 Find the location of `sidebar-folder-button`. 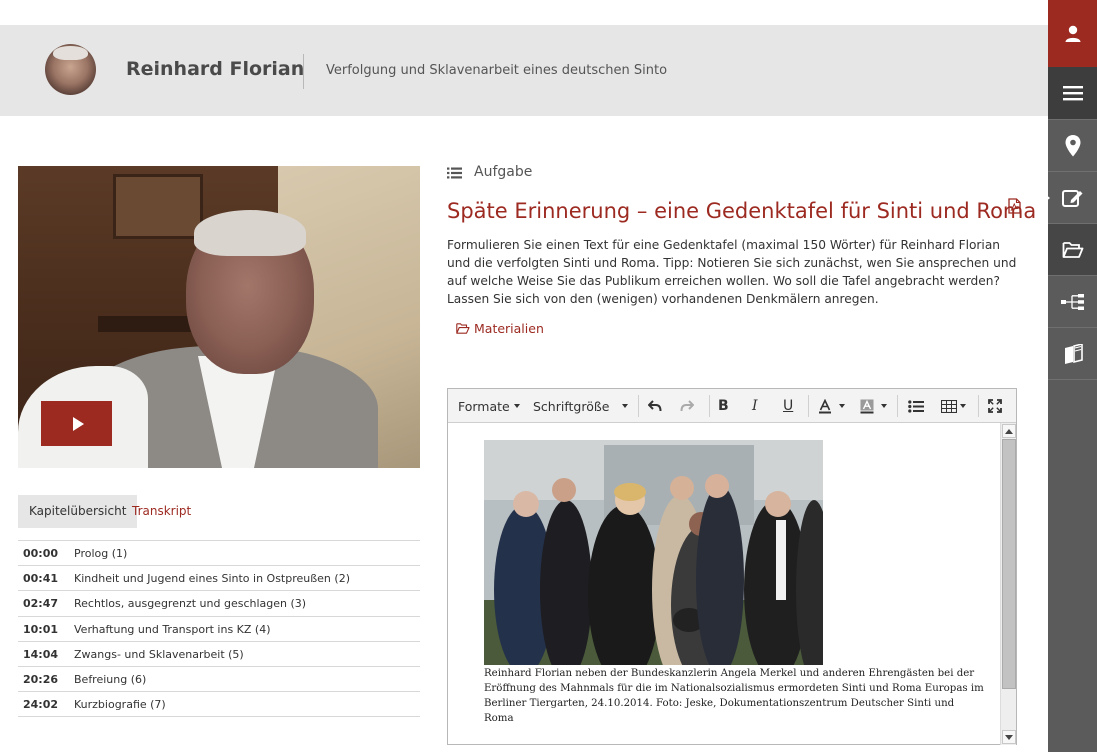

sidebar-folder-button is located at coordinates (1072, 250).